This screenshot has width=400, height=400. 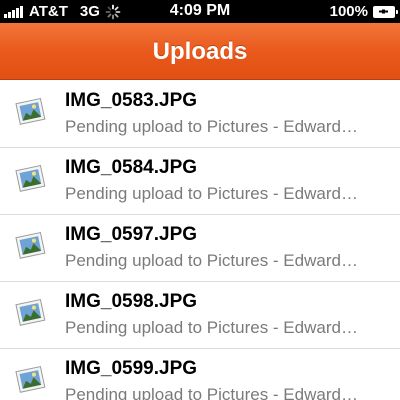 I want to click on status-right: 100%, so click(x=363, y=11).